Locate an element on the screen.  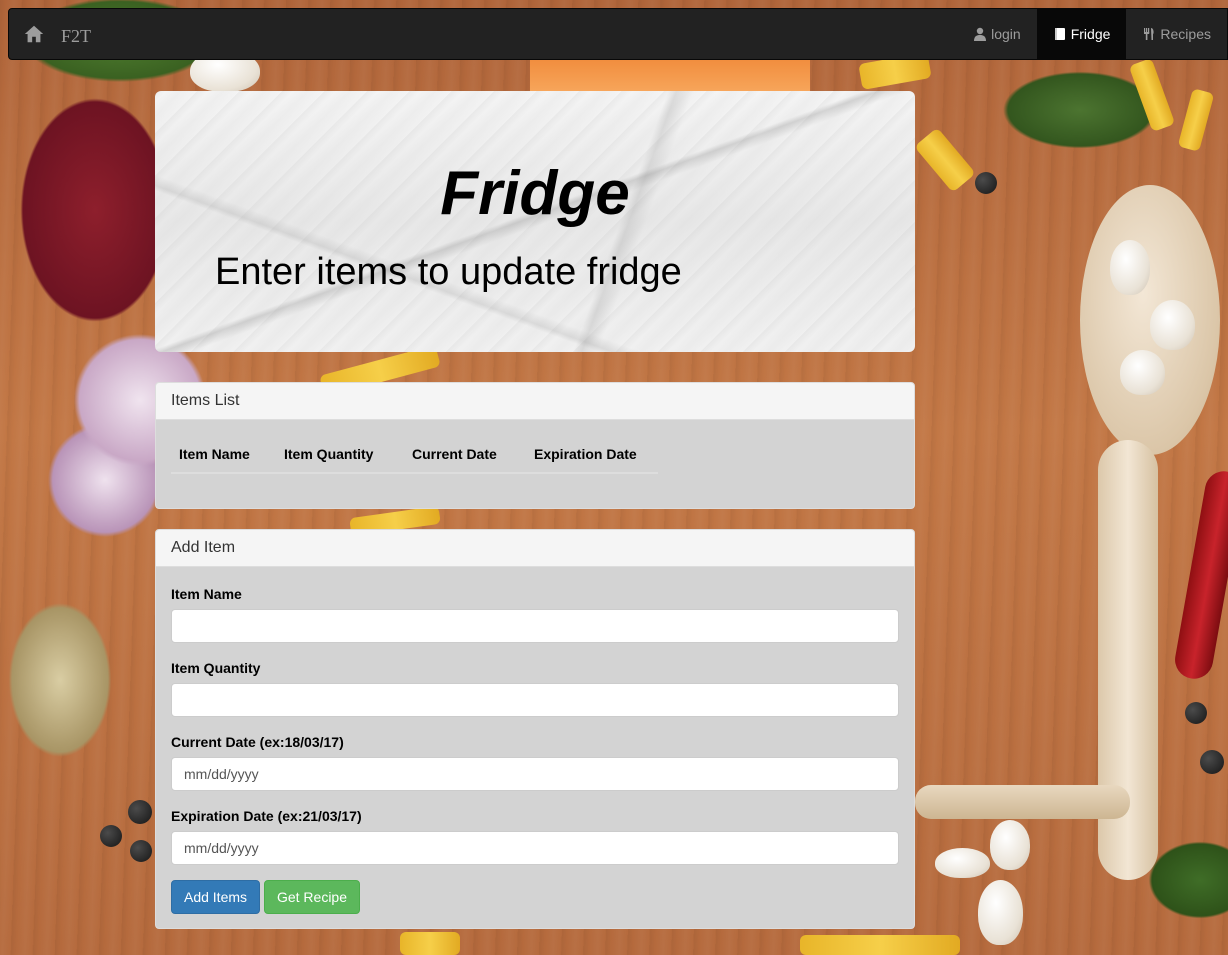
nav-item-fridge: Fridge is located at coordinates (1081, 34).